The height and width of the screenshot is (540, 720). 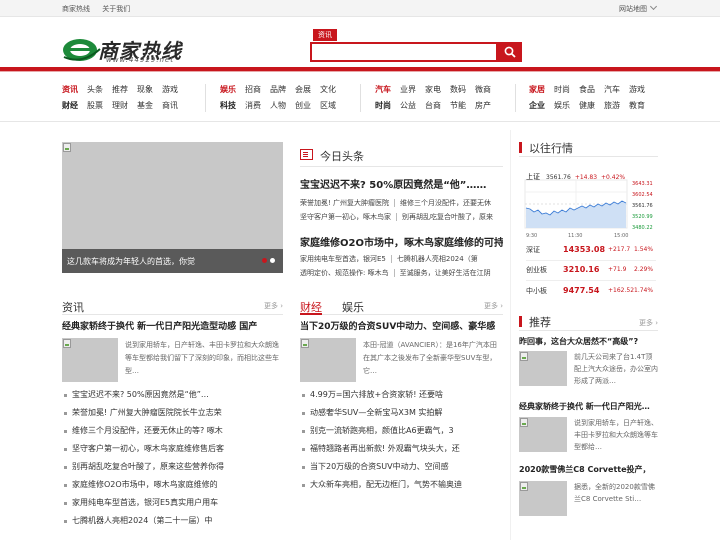 I want to click on nav-item: 台商, so click(x=433, y=106).